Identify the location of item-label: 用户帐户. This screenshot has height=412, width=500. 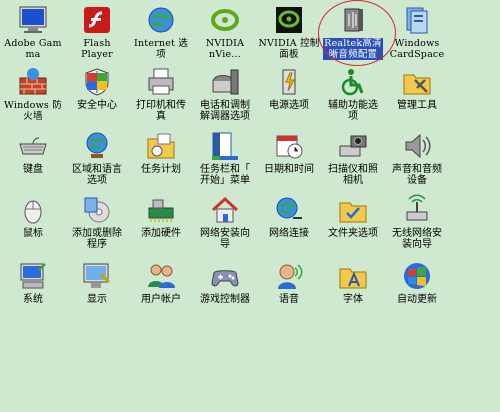
(161, 299).